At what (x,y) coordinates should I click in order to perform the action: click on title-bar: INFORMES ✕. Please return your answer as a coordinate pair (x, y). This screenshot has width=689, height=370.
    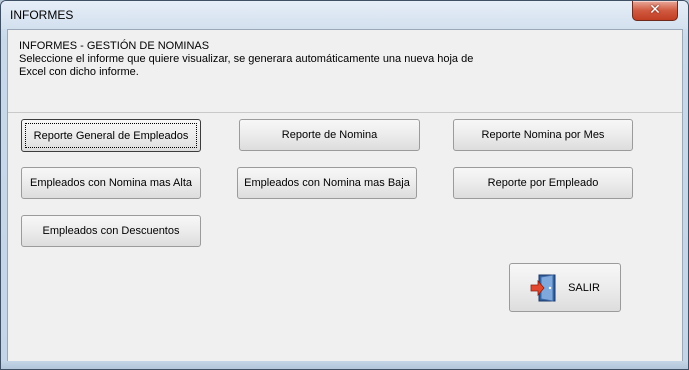
    Looking at the image, I should click on (344, 15).